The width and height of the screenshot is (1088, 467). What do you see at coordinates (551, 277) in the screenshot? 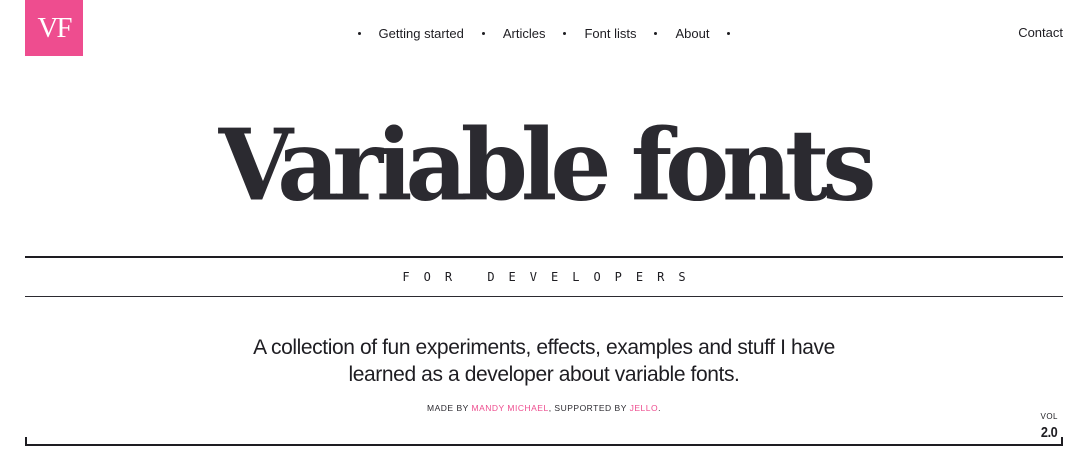
I see `hero-subtitle: FOR DEVELOPERS` at bounding box center [551, 277].